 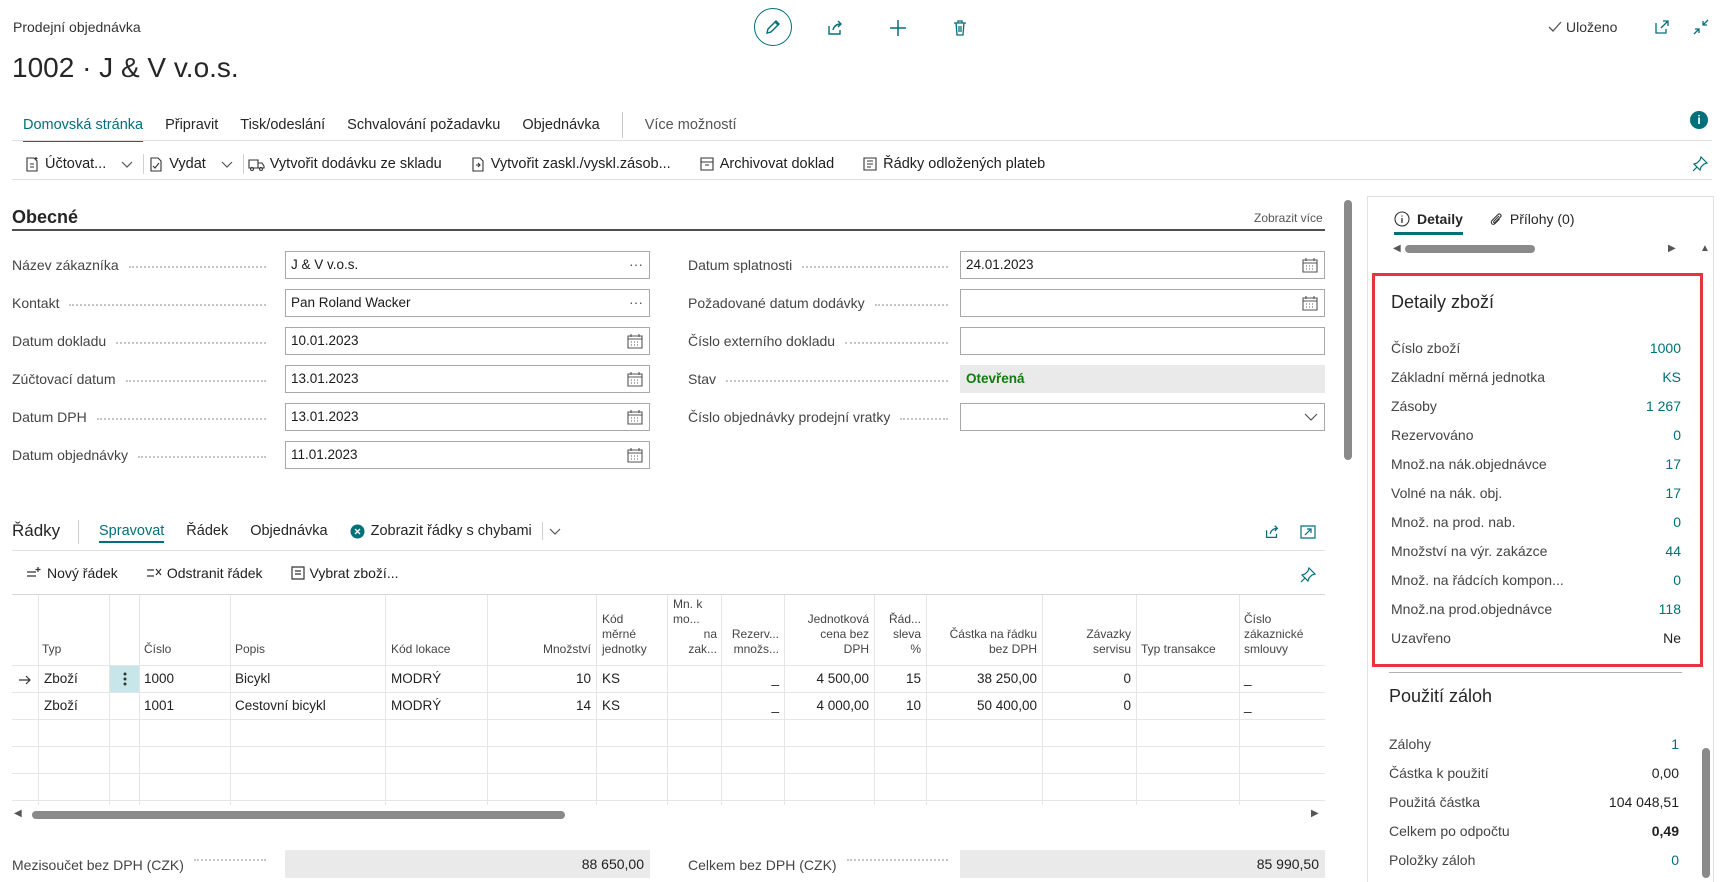 What do you see at coordinates (1308, 532) in the screenshot?
I see `lines-expand-button` at bounding box center [1308, 532].